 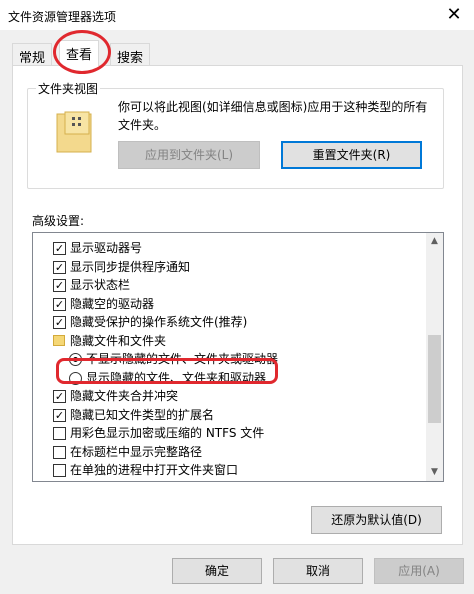 I want to click on setting-row: ✓ 显示状态栏, so click(x=230, y=285).